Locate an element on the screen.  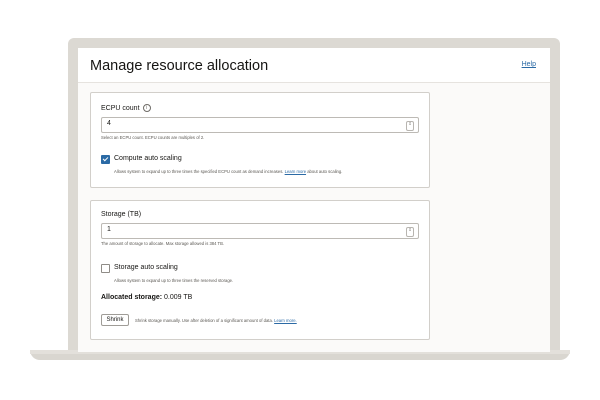
allocated-storage: Allocated storage: 0.009 TB is located at coordinates (146, 297).